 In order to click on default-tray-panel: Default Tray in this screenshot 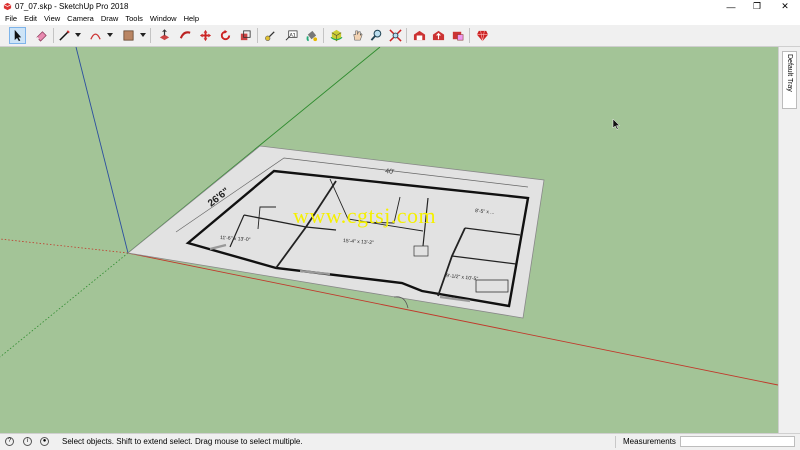, I will do `click(789, 240)`.